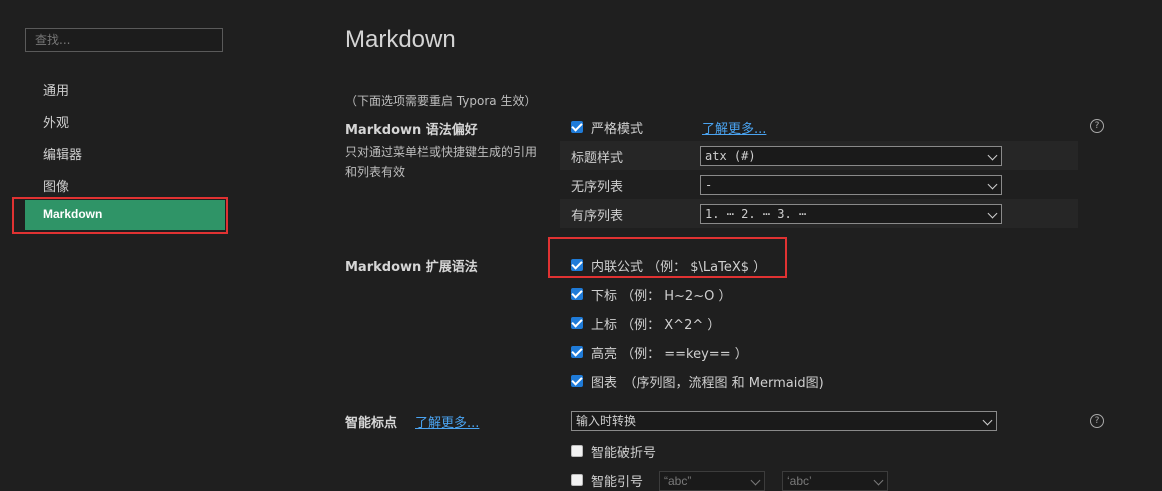 The height and width of the screenshot is (491, 1162). I want to click on diagrams-checkbox, so click(577, 381).